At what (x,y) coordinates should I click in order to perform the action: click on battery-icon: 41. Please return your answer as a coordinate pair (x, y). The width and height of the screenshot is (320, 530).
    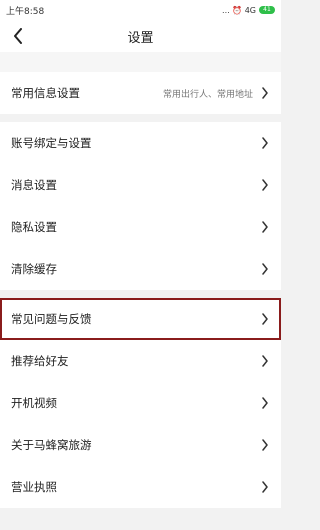
    Looking at the image, I should click on (267, 10).